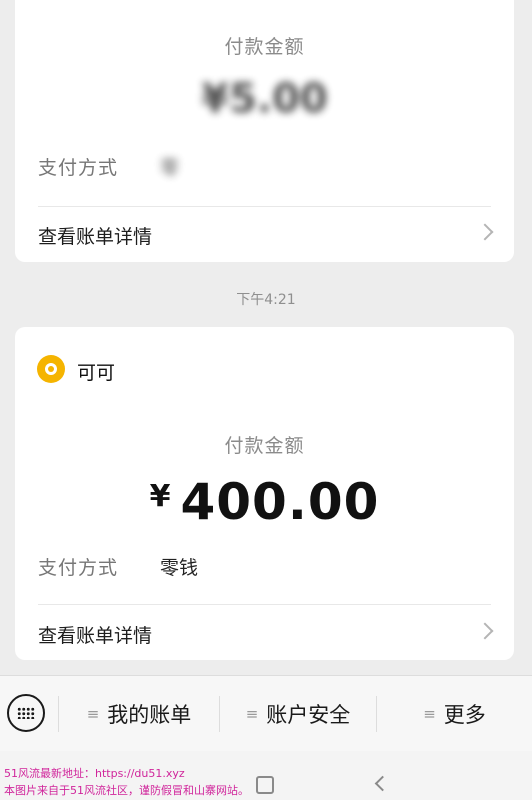 The height and width of the screenshot is (800, 532). I want to click on menu-account-security: ≡ 账户安全, so click(298, 714).